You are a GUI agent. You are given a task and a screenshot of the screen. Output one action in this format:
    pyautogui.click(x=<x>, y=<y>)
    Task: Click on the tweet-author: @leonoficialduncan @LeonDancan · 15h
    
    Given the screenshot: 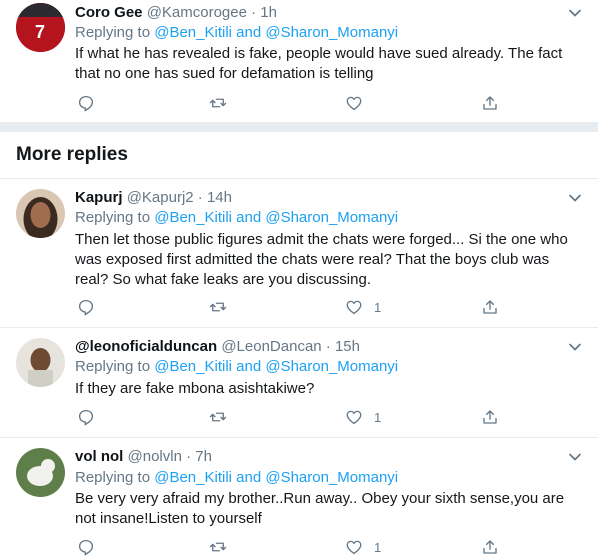 What is the action you would take?
    pyautogui.click(x=217, y=346)
    